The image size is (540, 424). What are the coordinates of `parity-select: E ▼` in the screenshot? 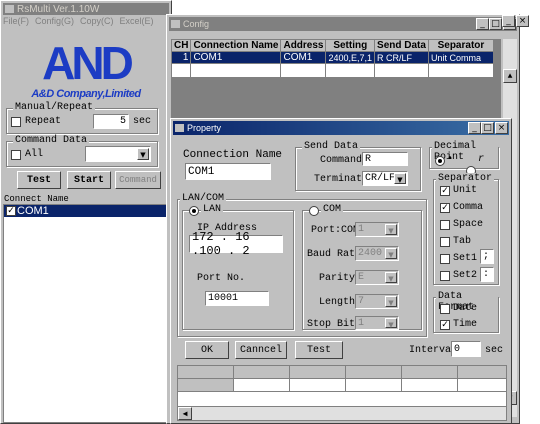 It's located at (377, 277).